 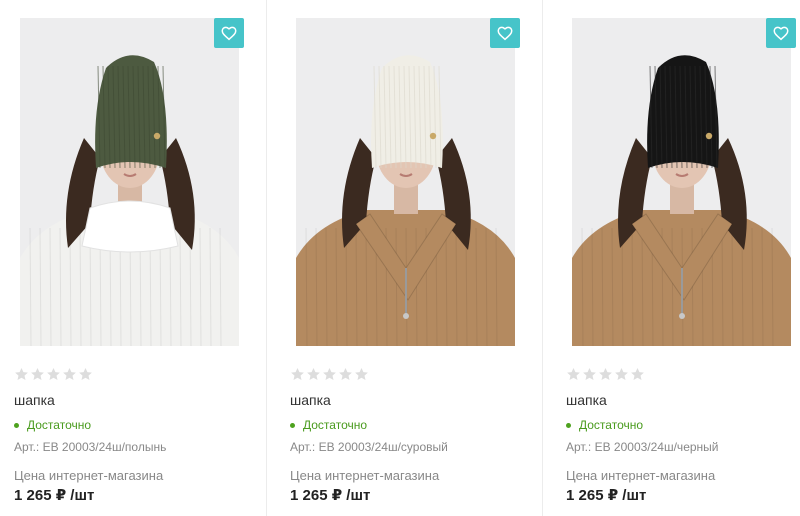 What do you see at coordinates (369, 447) in the screenshot?
I see `article-number: Арт.: ЕВ 20003/24ш/суровый` at bounding box center [369, 447].